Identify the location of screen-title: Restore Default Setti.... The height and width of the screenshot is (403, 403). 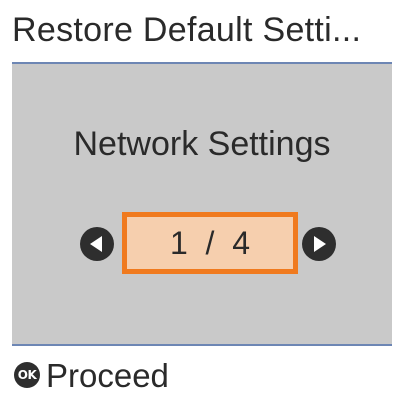
(187, 30).